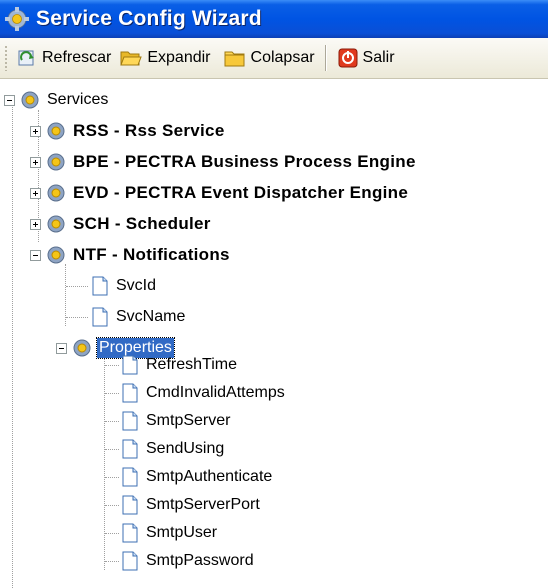  Describe the element at coordinates (151, 316) in the screenshot. I see `tree-node-label: SvcName` at that location.